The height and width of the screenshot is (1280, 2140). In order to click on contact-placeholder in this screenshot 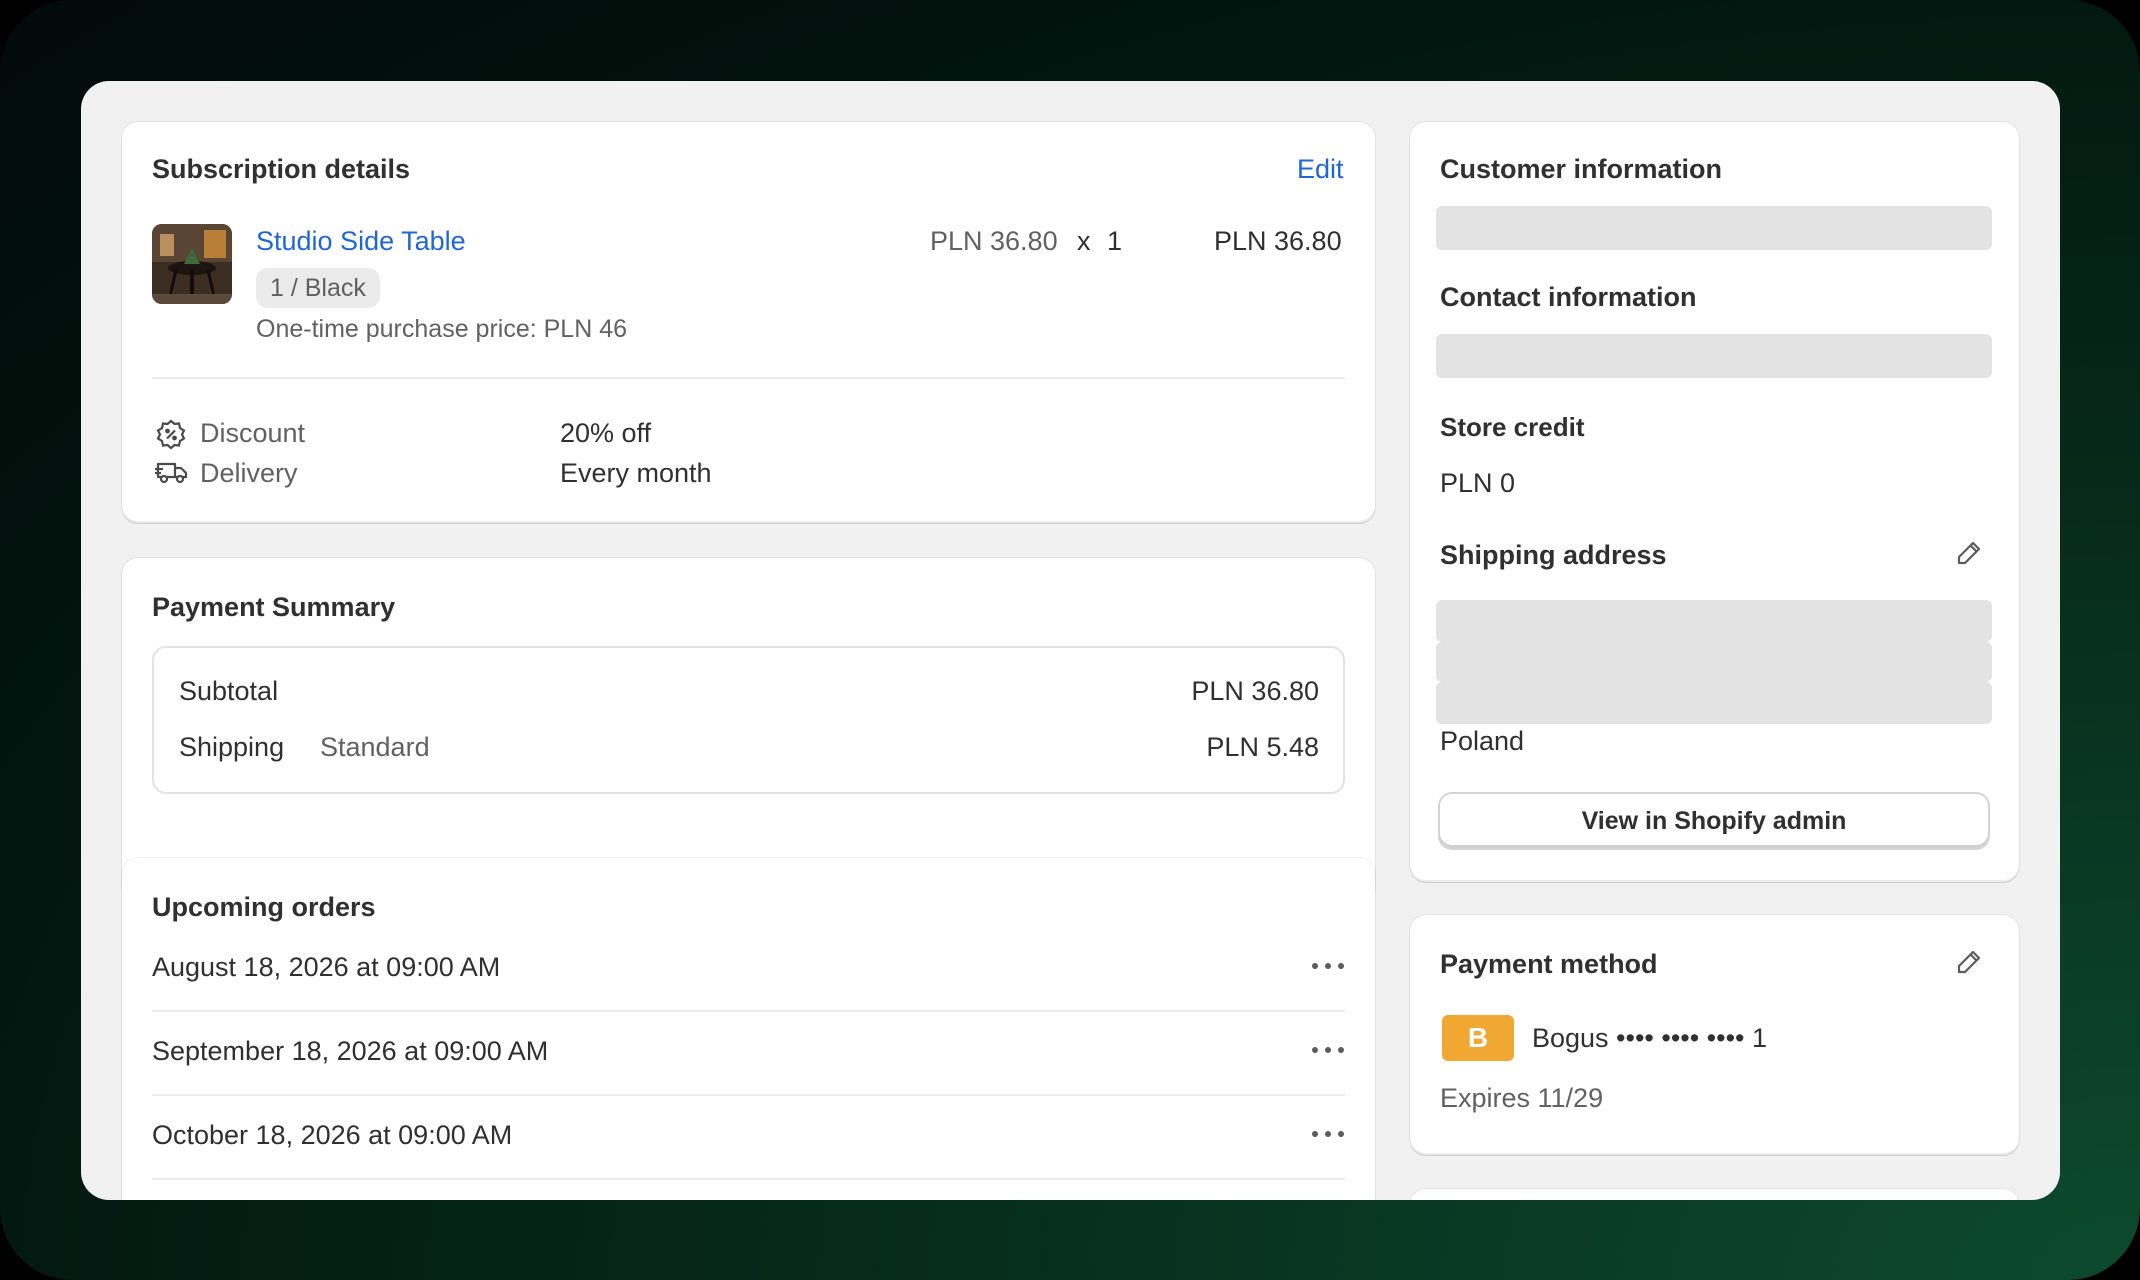, I will do `click(1714, 356)`.